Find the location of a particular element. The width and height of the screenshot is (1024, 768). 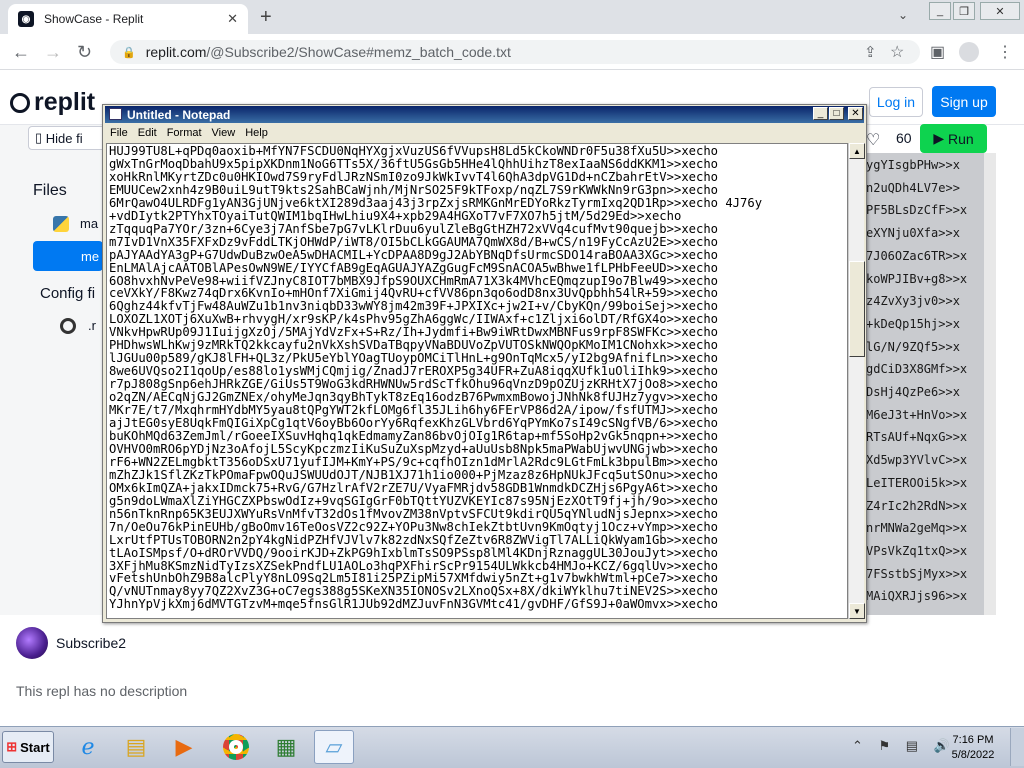

config-item-replit: .r is located at coordinates (92, 325).